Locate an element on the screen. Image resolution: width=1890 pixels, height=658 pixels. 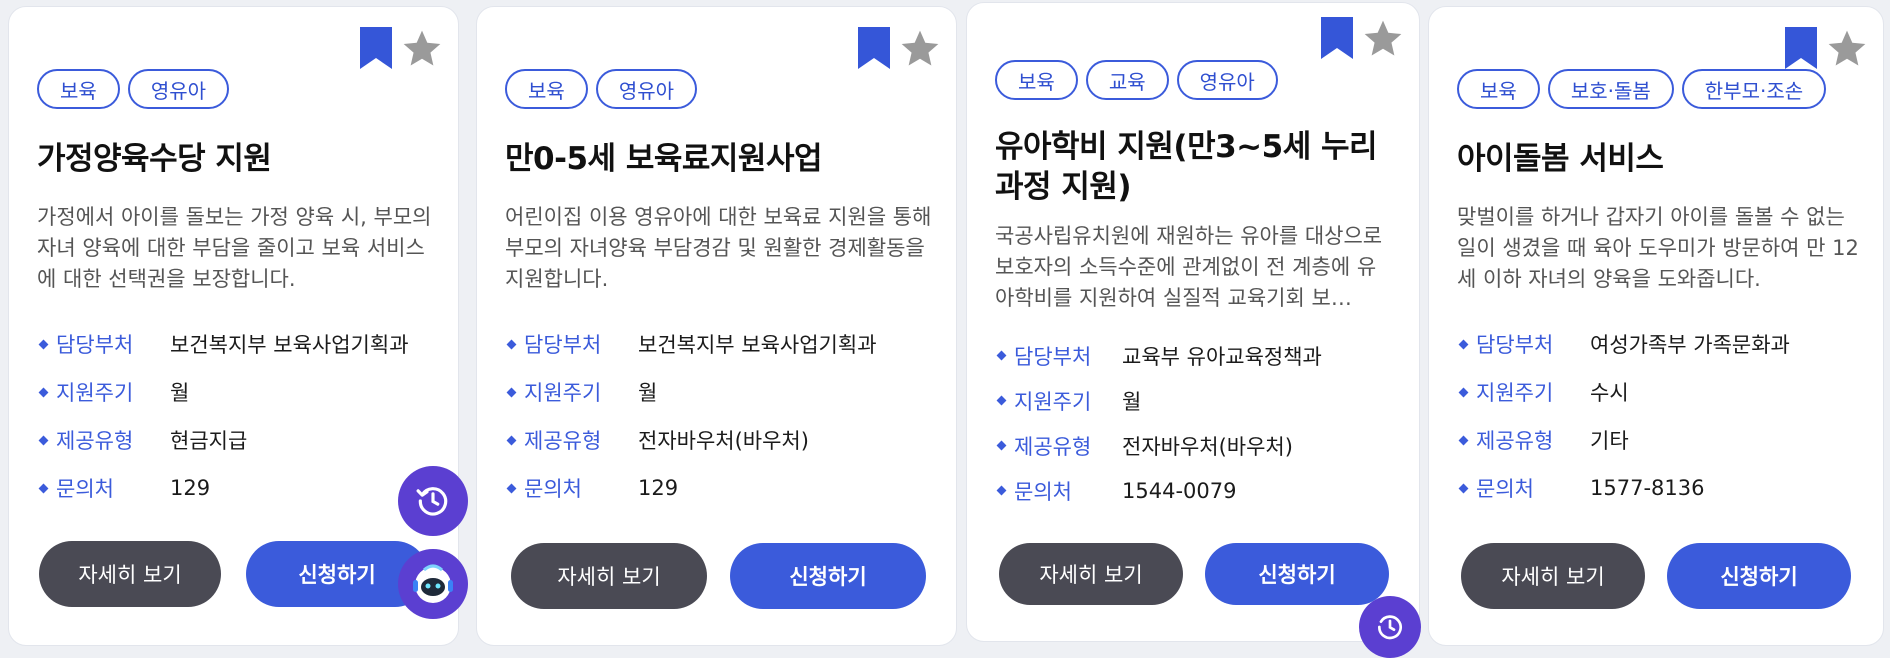
info-list: 담당부처 보건복지부 보육사업기획과 지원주기 월 제공유형 현금지급 문의처 129 is located at coordinates (237, 416).